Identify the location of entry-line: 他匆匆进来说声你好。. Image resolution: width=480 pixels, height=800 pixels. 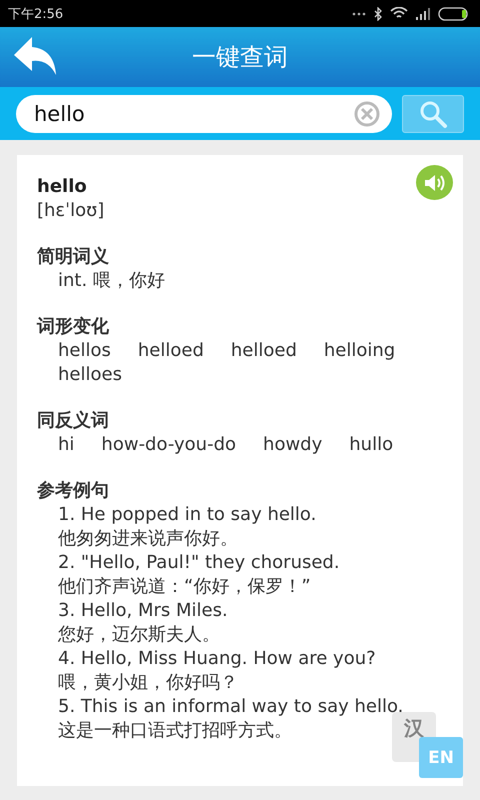
(147, 539).